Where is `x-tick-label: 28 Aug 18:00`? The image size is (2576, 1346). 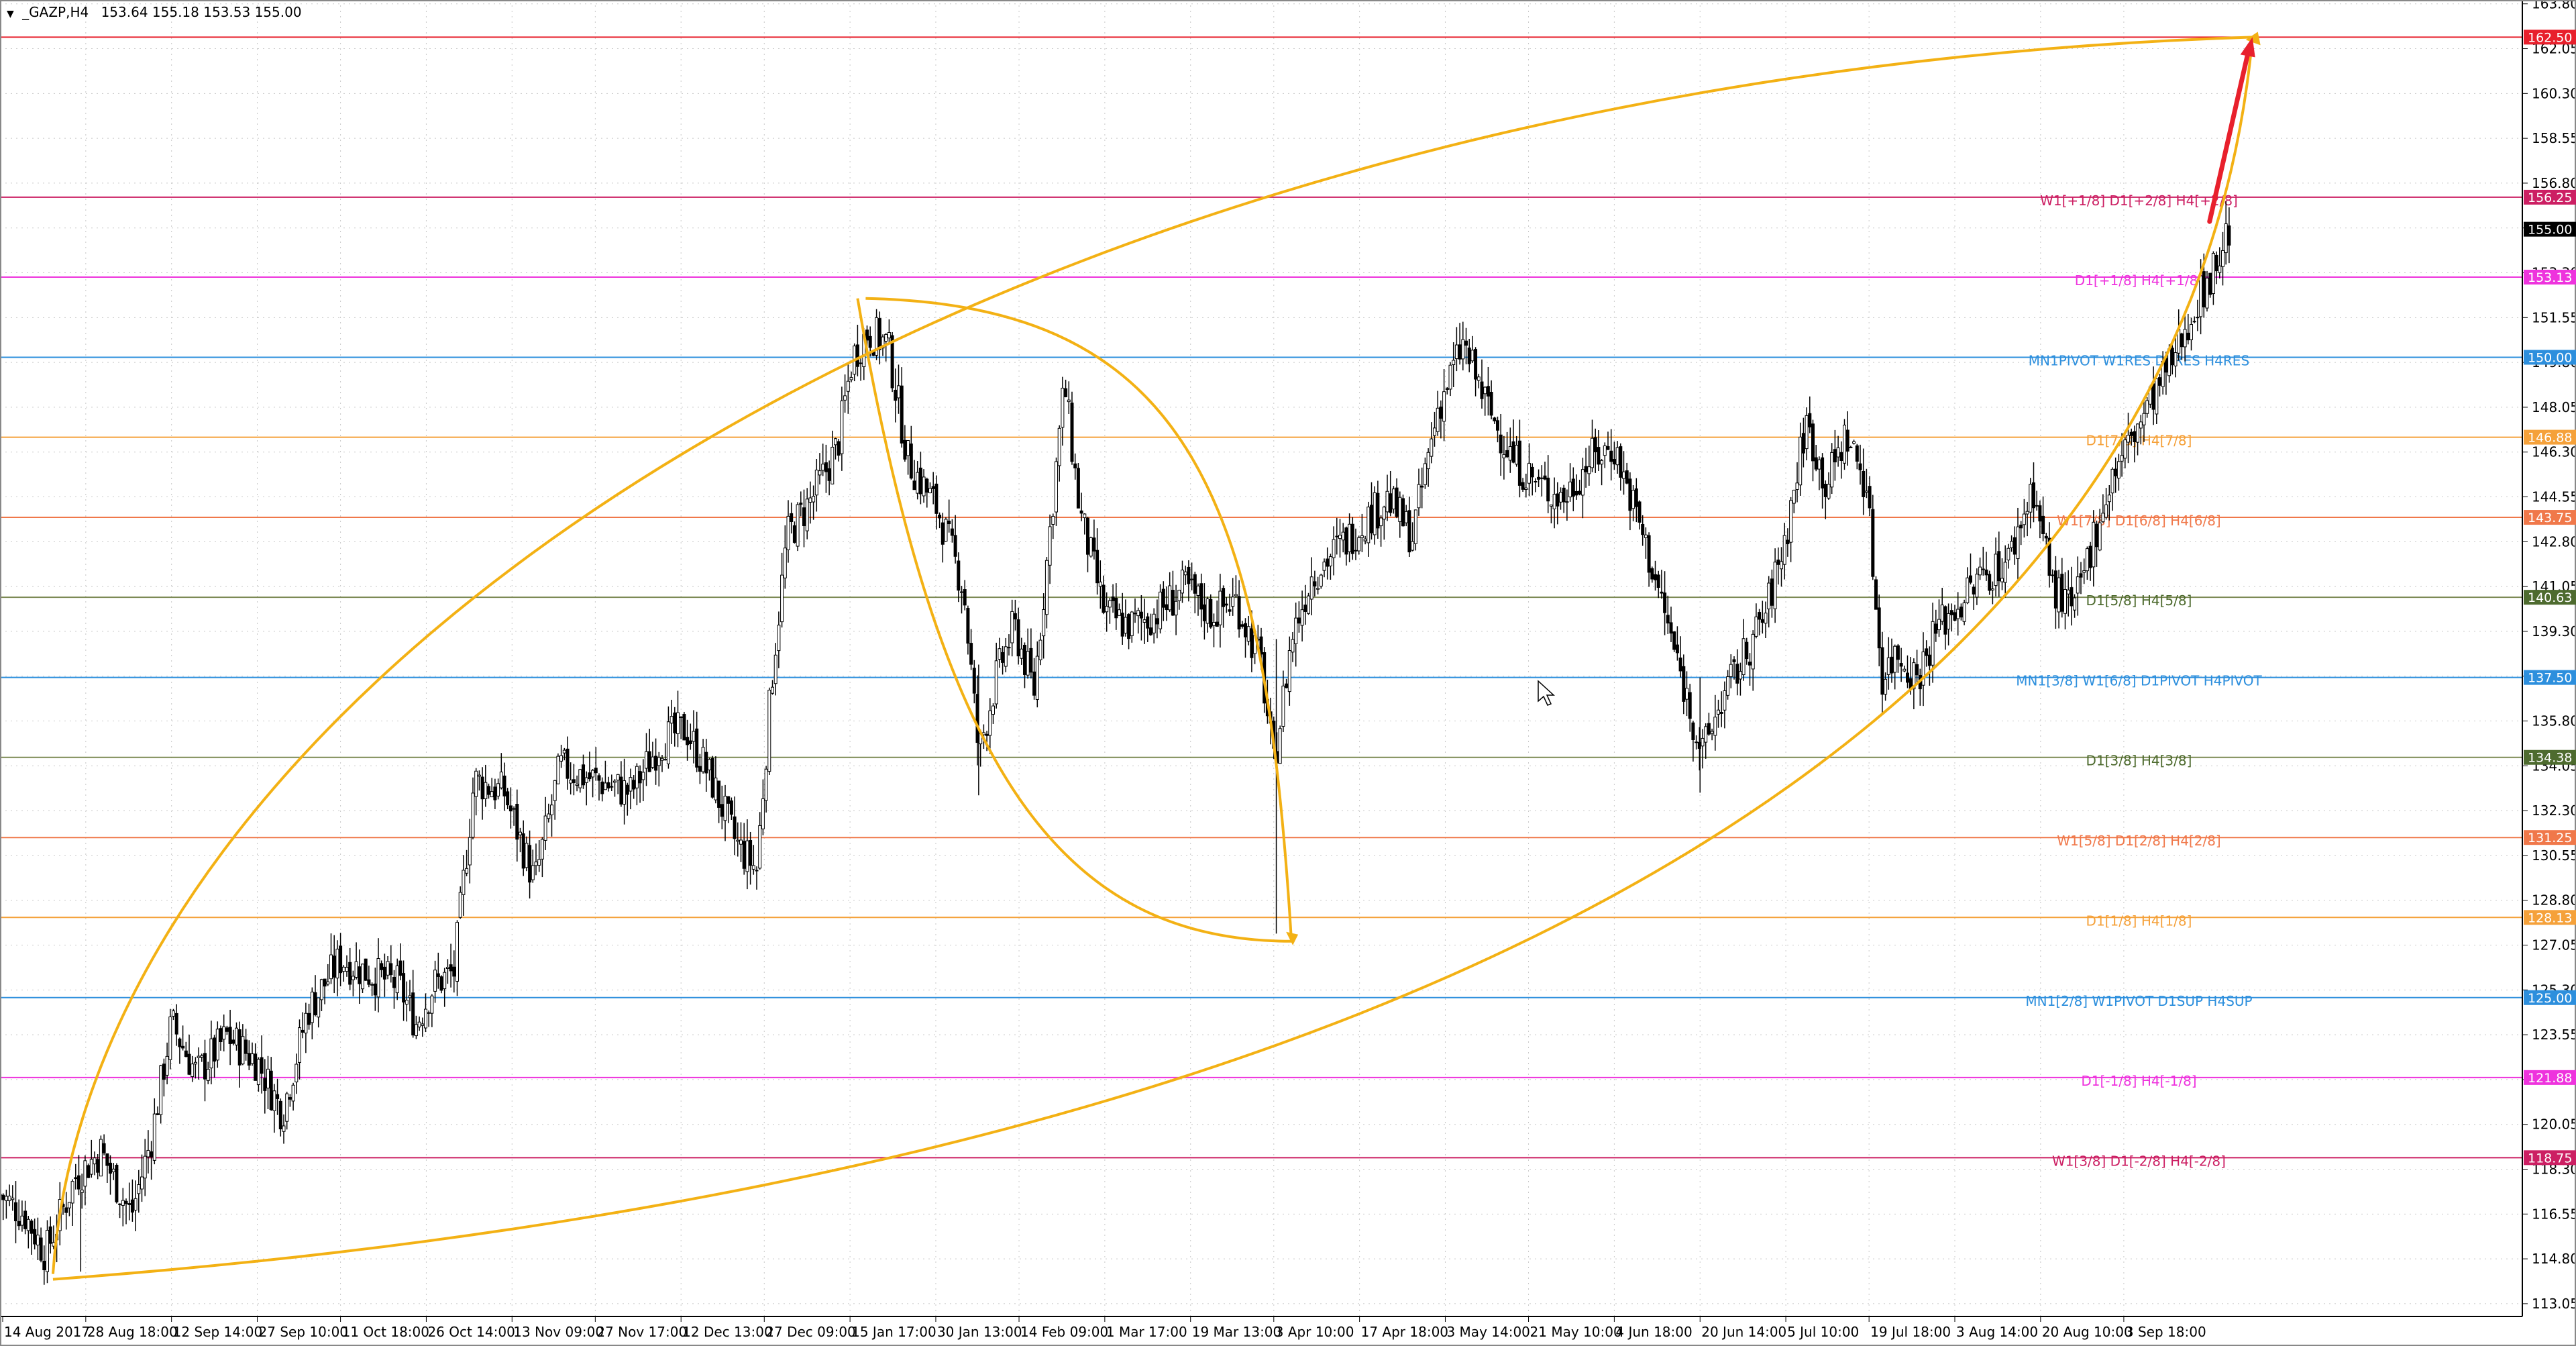 x-tick-label: 28 Aug 18:00 is located at coordinates (132, 1332).